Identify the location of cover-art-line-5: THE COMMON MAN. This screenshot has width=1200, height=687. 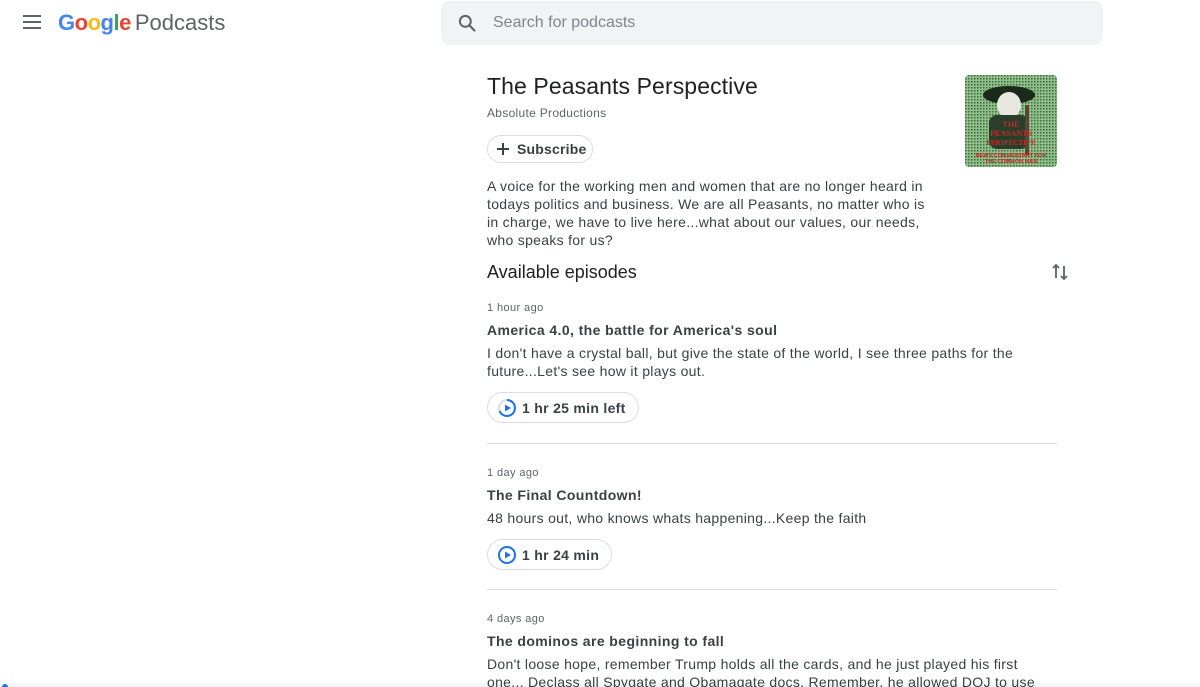
(1011, 162).